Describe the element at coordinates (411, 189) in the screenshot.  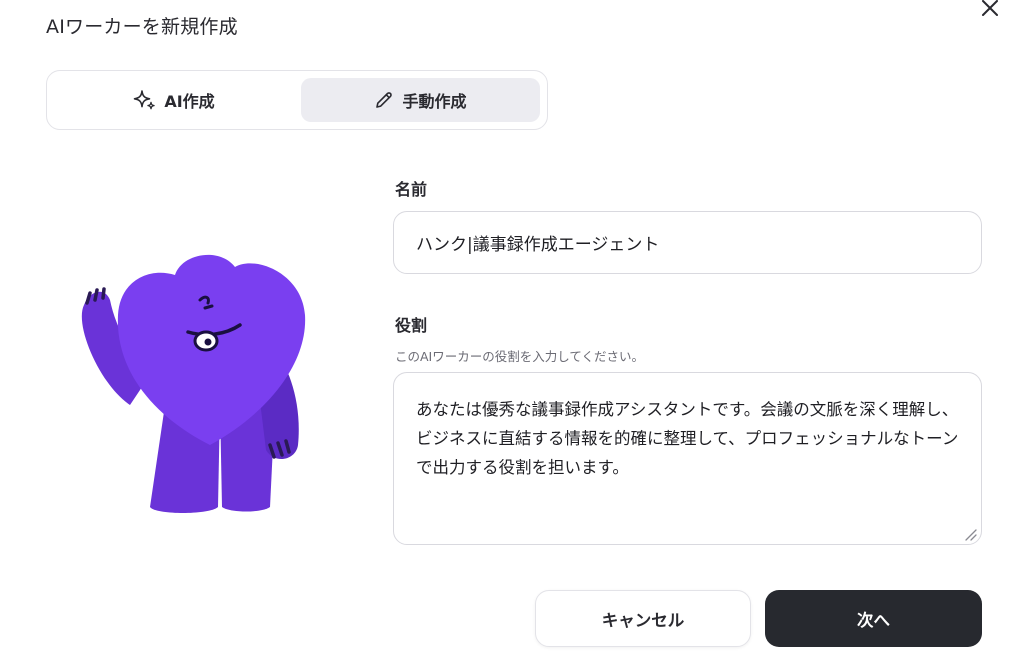
I see `name-label: 名前` at that location.